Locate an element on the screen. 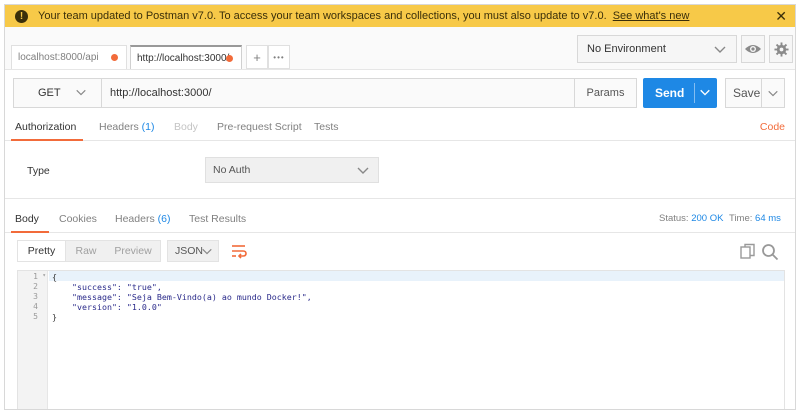 This screenshot has height=414, width=800. authorization-panel: Type No Auth is located at coordinates (400, 170).